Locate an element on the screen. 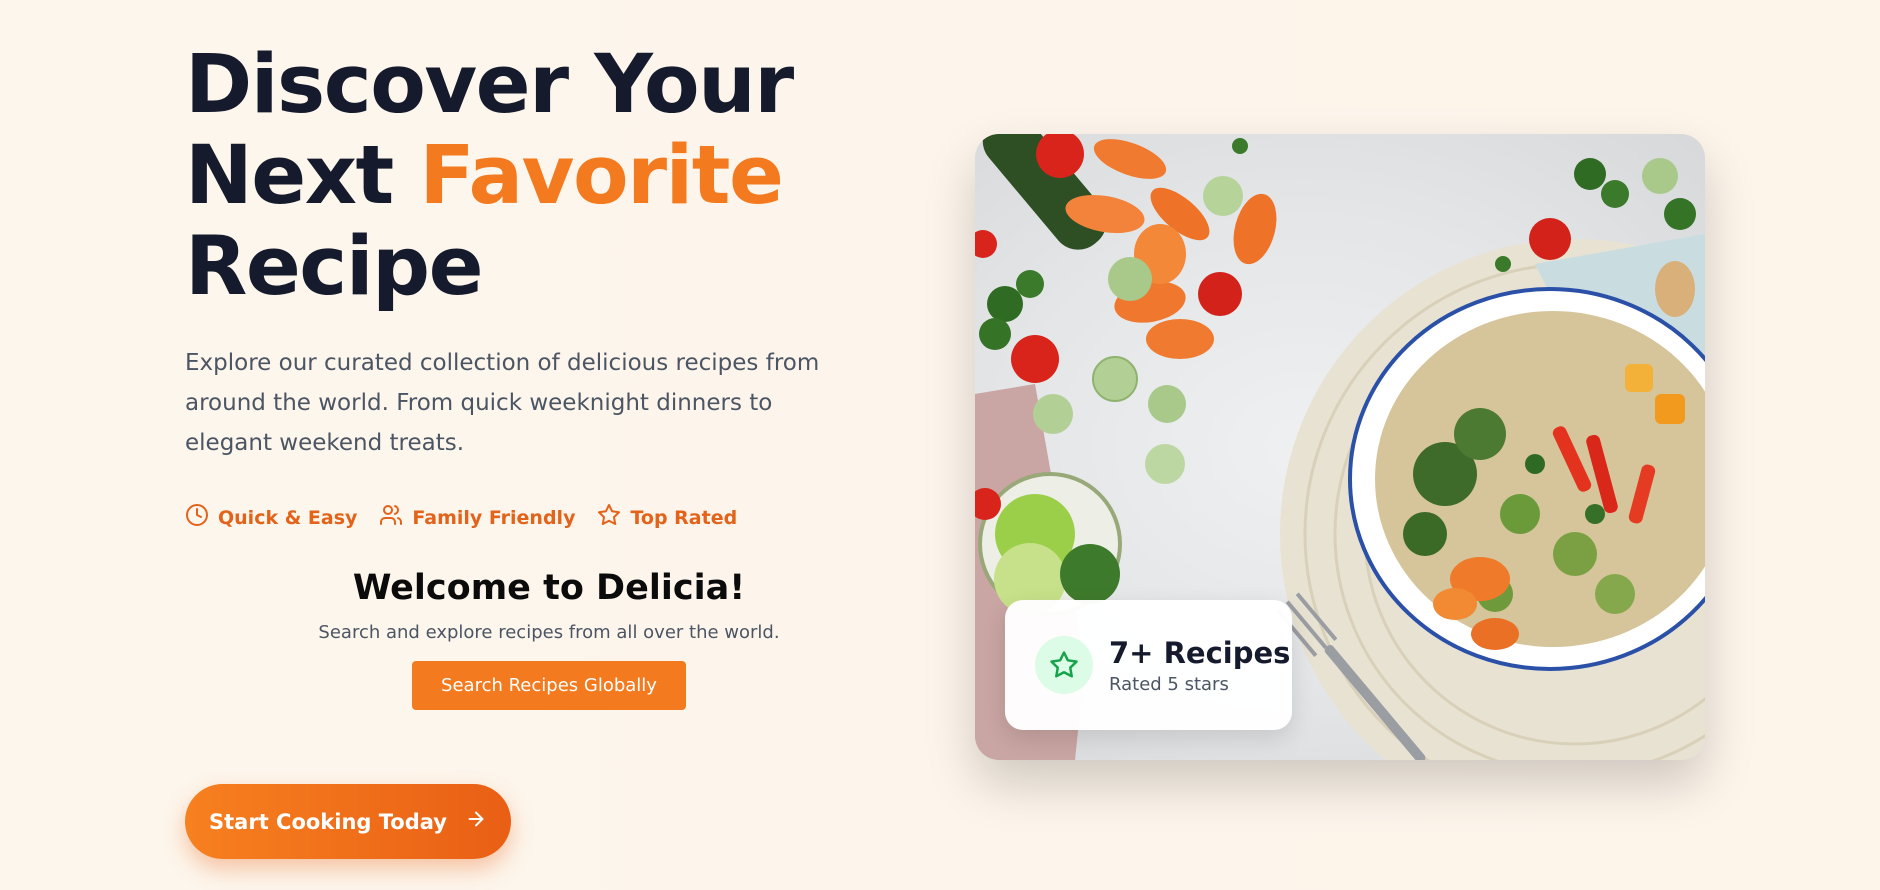 This screenshot has height=890, width=1880. recipes-badge: 7+ Recipes Rated 5 stars is located at coordinates (1148, 665).